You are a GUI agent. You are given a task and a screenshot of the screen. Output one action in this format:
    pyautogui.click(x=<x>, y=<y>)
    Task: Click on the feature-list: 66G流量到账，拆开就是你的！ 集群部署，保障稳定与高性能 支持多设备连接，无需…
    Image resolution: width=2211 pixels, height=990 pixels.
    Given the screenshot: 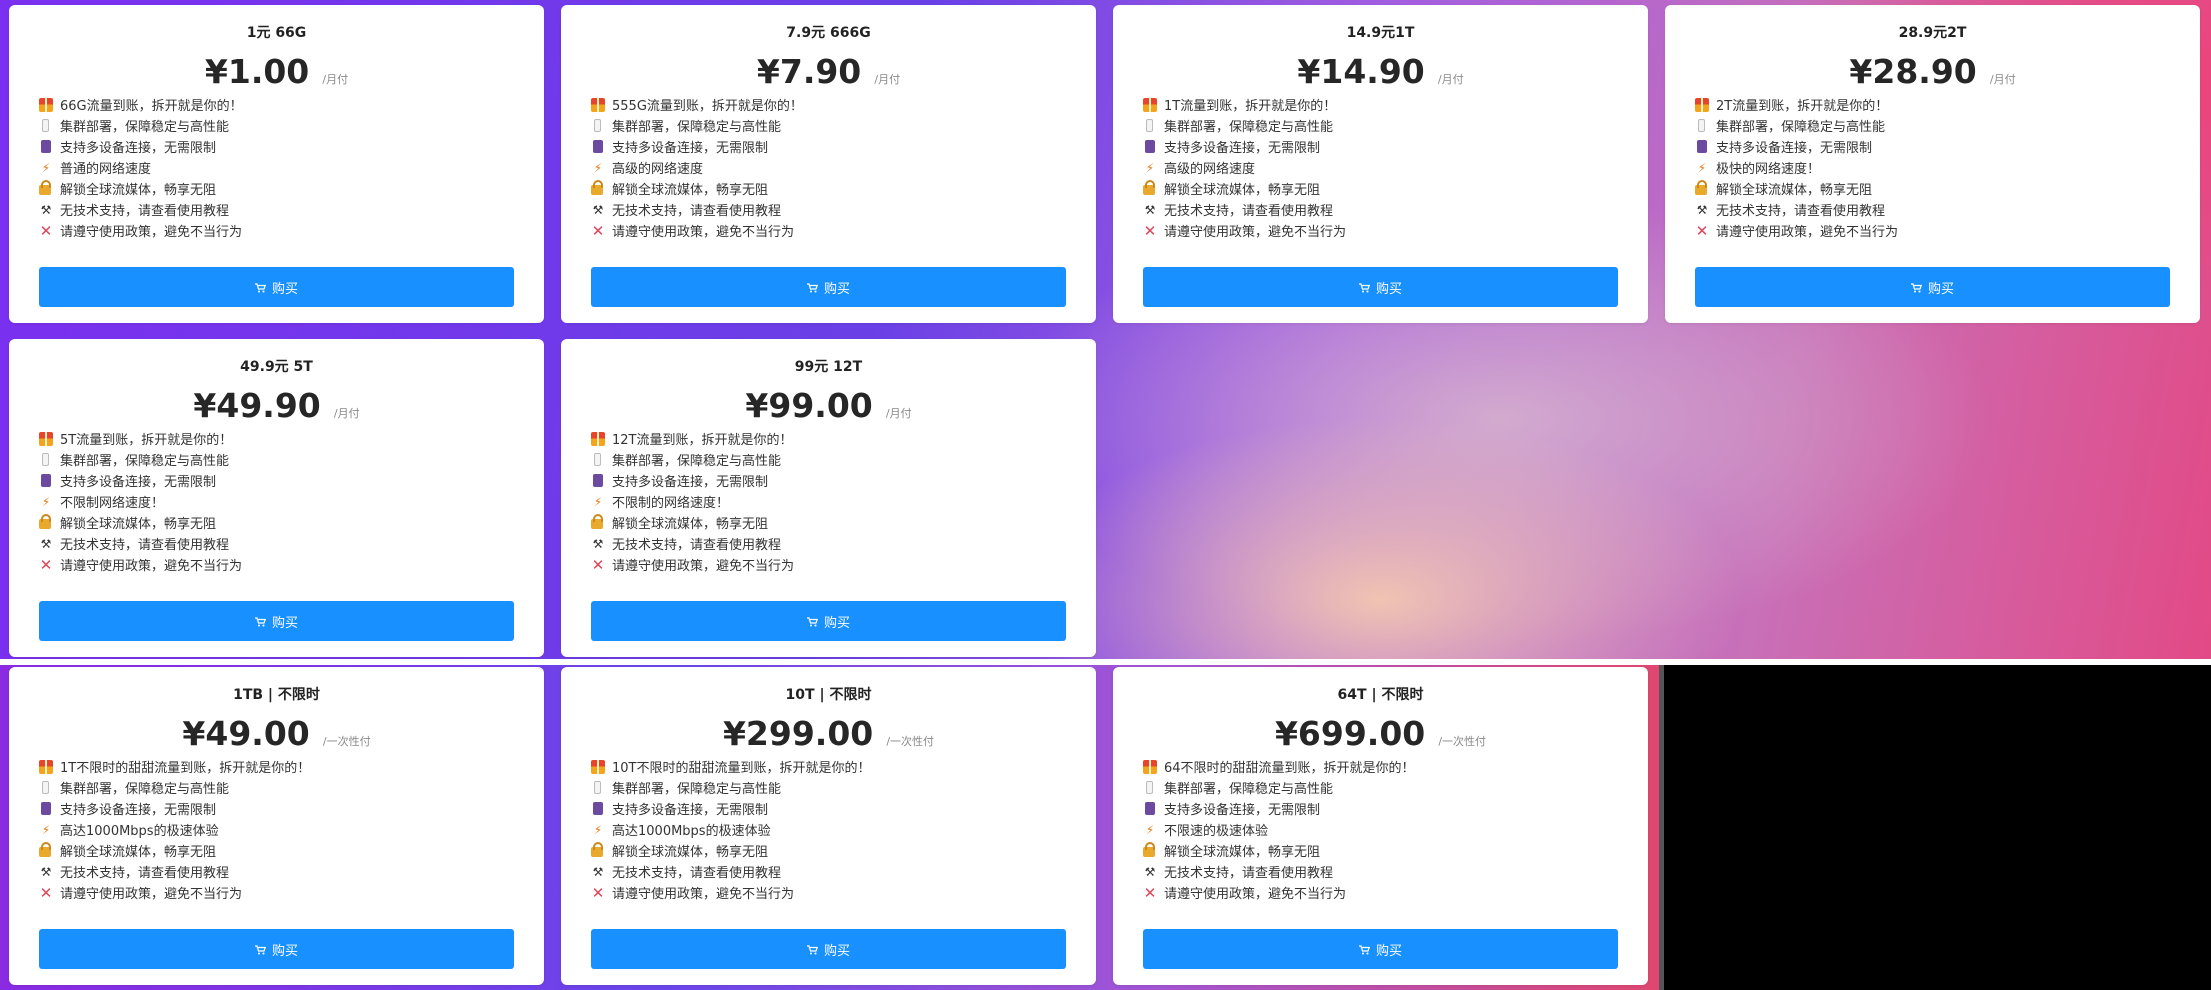 What is the action you would take?
    pyautogui.click(x=276, y=167)
    